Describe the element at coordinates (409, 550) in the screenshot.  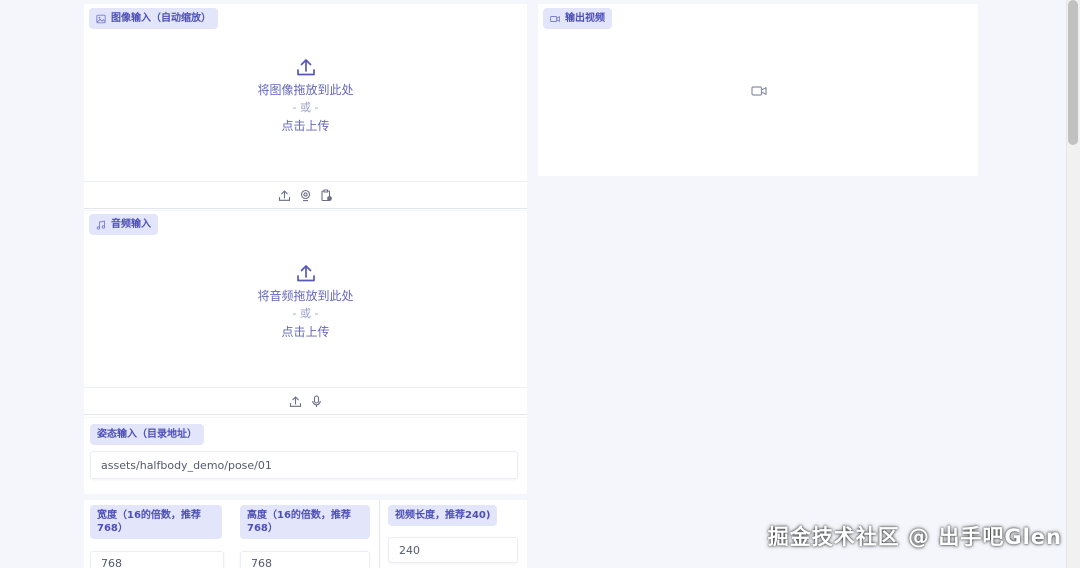
I see `length-value: 240` at that location.